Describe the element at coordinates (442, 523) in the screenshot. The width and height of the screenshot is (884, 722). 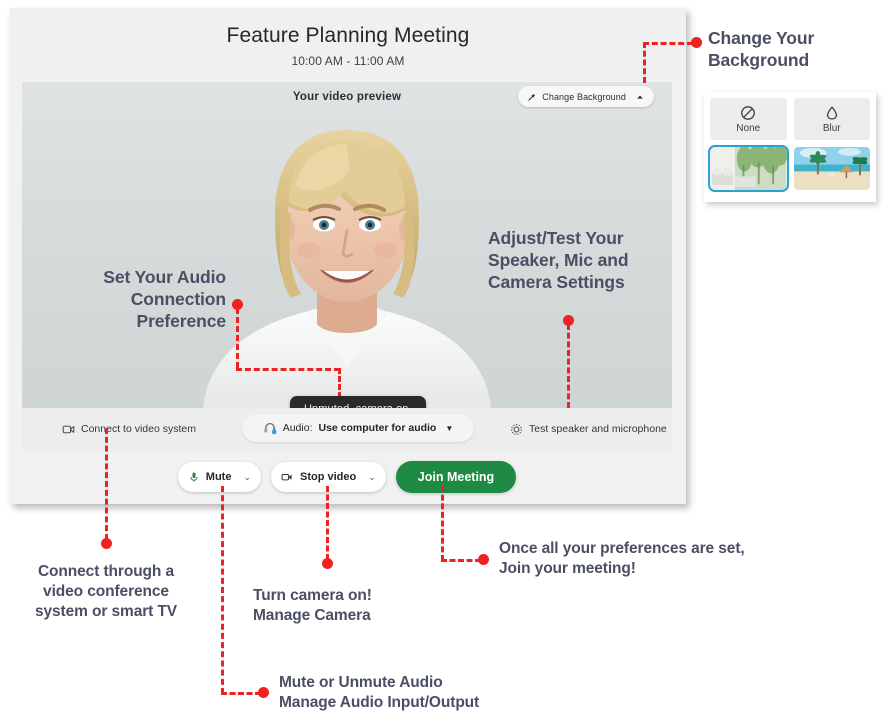
I see `callout-line-join-meeting-v` at that location.